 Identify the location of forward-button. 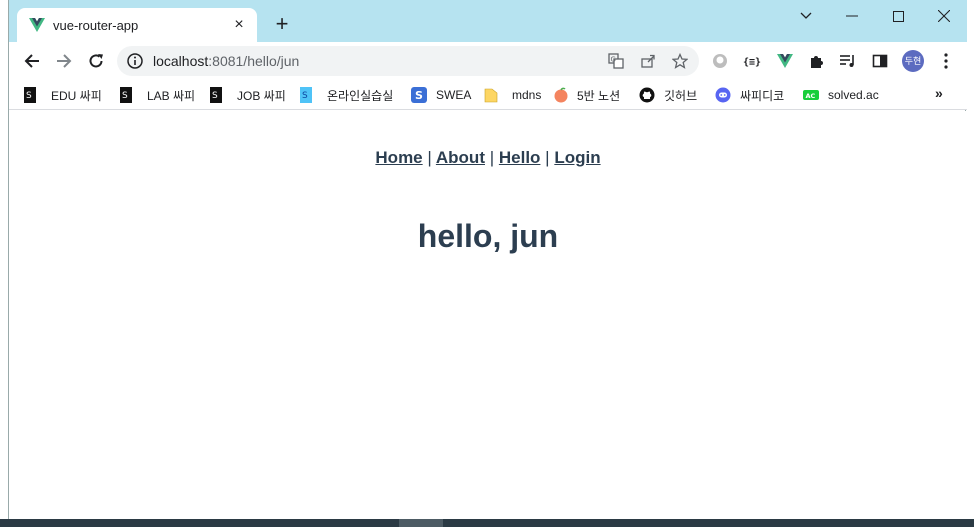
(64, 61).